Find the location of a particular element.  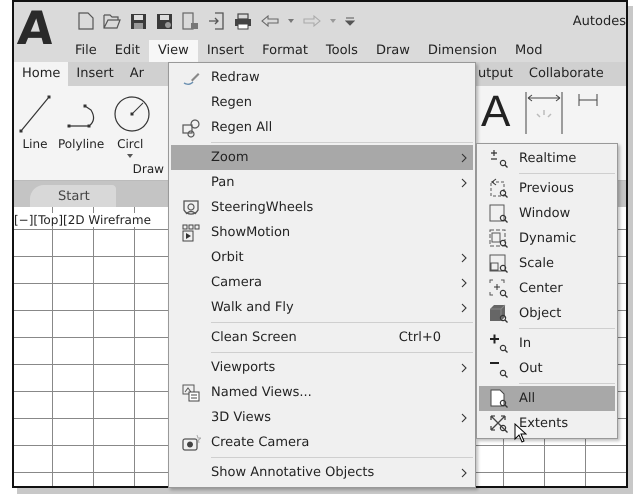

import-icon is located at coordinates (216, 21).